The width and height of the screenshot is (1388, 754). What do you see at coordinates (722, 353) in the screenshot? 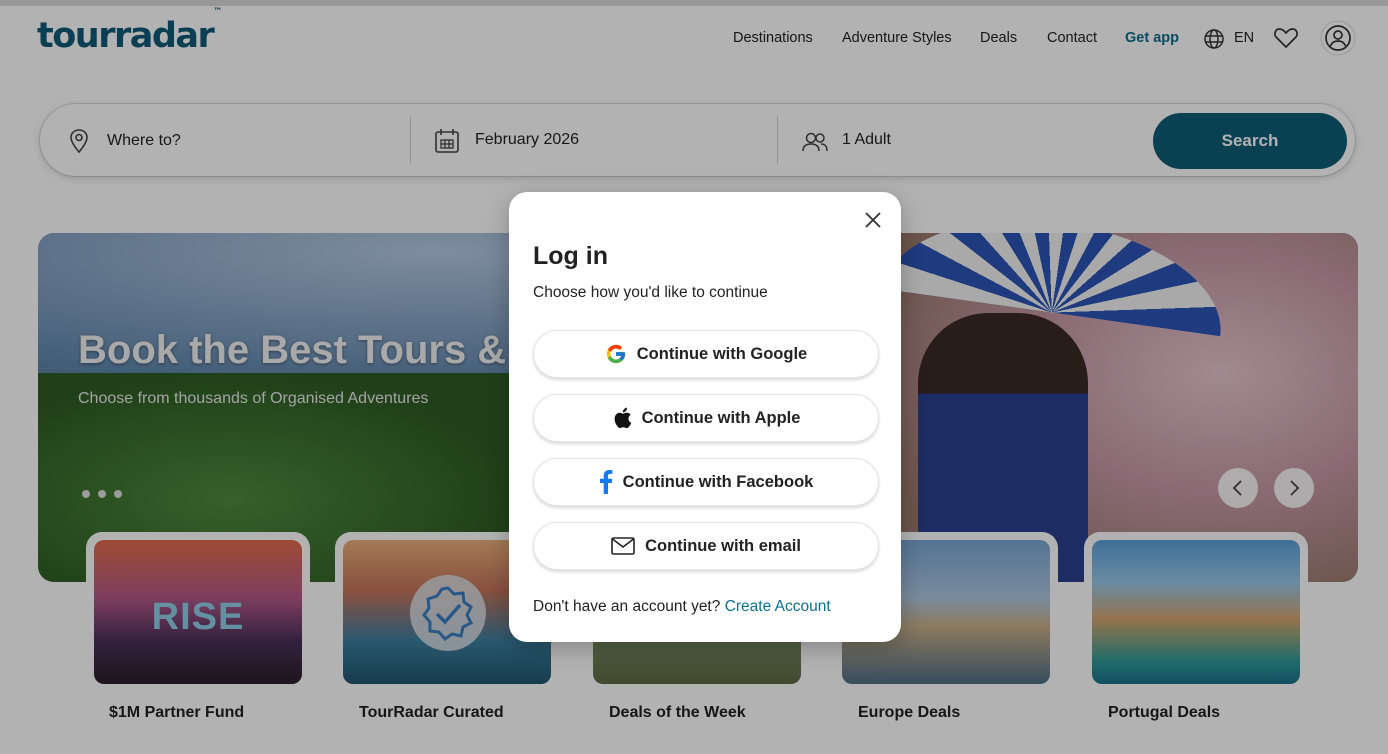
I see `google-button-label: Continue with Google` at bounding box center [722, 353].